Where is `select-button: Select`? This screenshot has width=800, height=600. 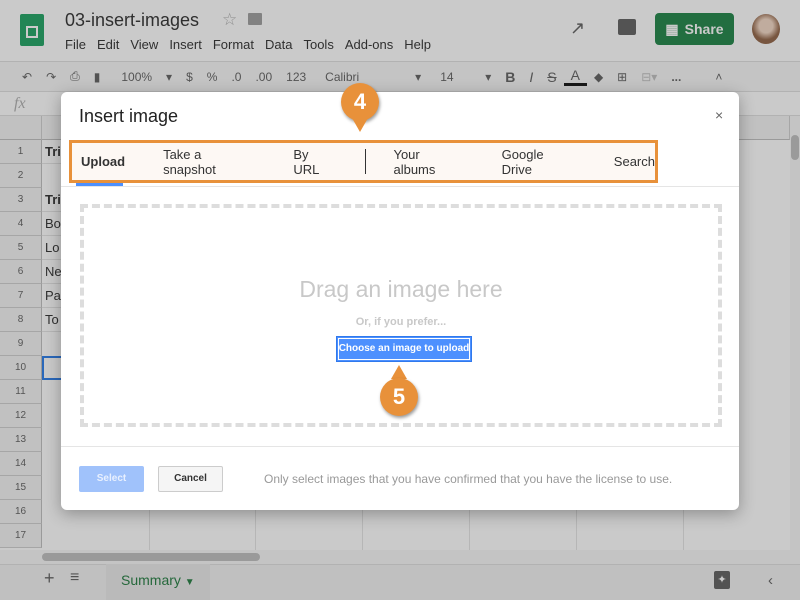 select-button: Select is located at coordinates (111, 479).